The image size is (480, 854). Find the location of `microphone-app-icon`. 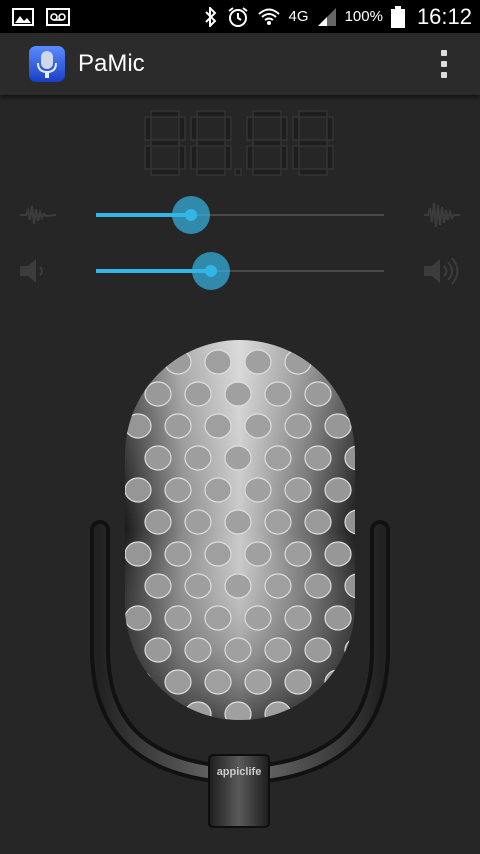

microphone-app-icon is located at coordinates (47, 64).